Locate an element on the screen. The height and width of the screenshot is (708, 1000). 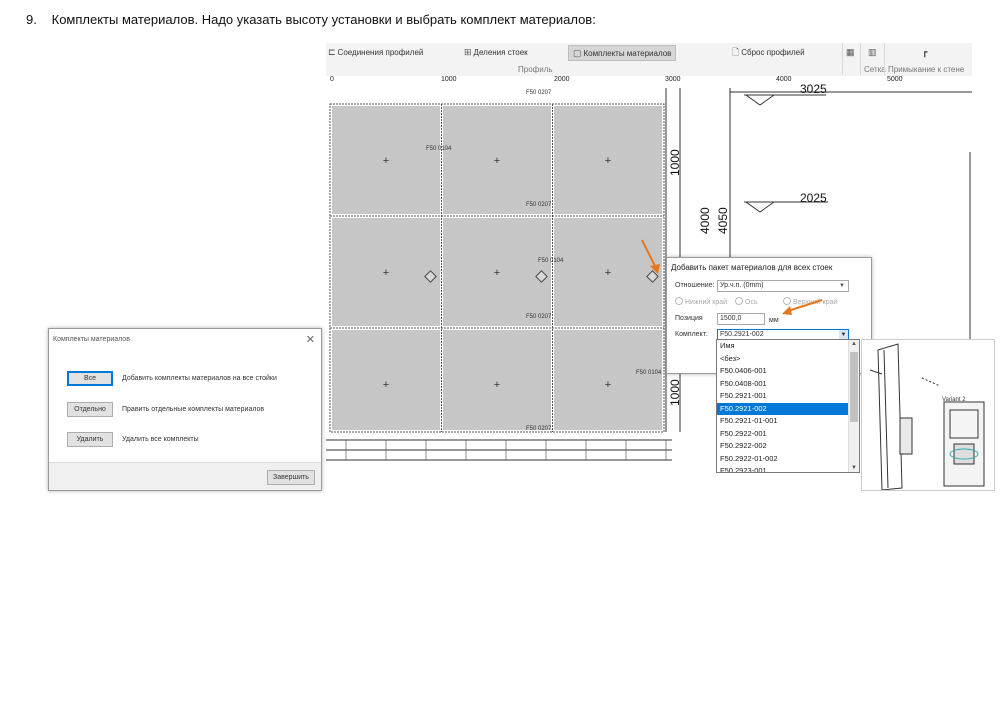
dimension-horizontal: 3025 is located at coordinates (813, 89).